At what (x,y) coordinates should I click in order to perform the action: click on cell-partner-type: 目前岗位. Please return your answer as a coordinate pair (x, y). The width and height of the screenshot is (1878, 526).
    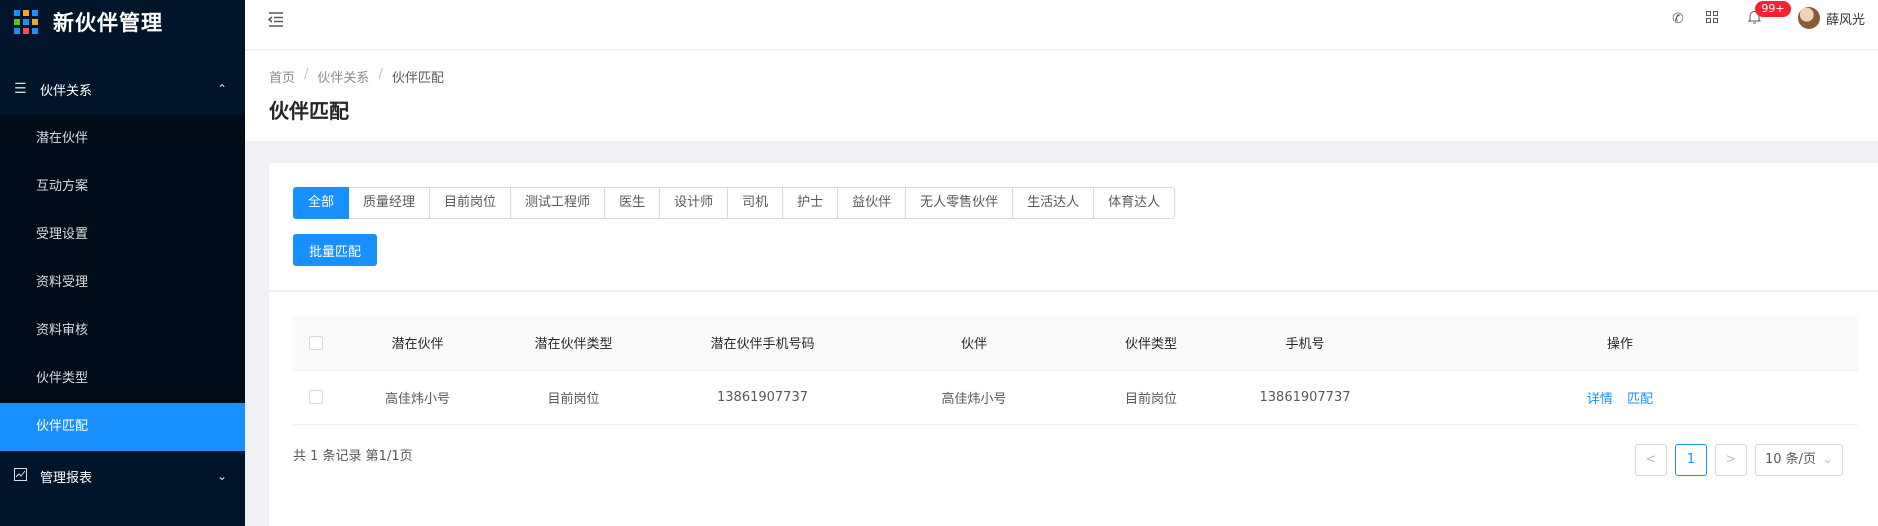
    Looking at the image, I should click on (1151, 397).